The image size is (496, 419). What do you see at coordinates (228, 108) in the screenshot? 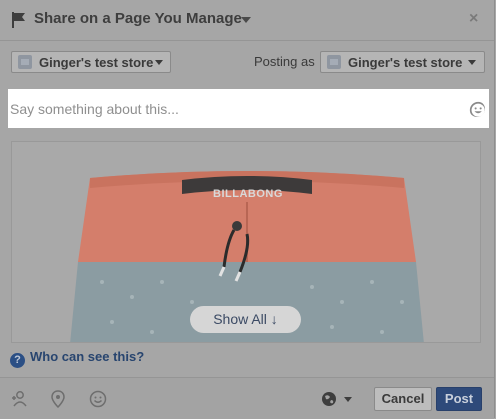
I see `status-input` at bounding box center [228, 108].